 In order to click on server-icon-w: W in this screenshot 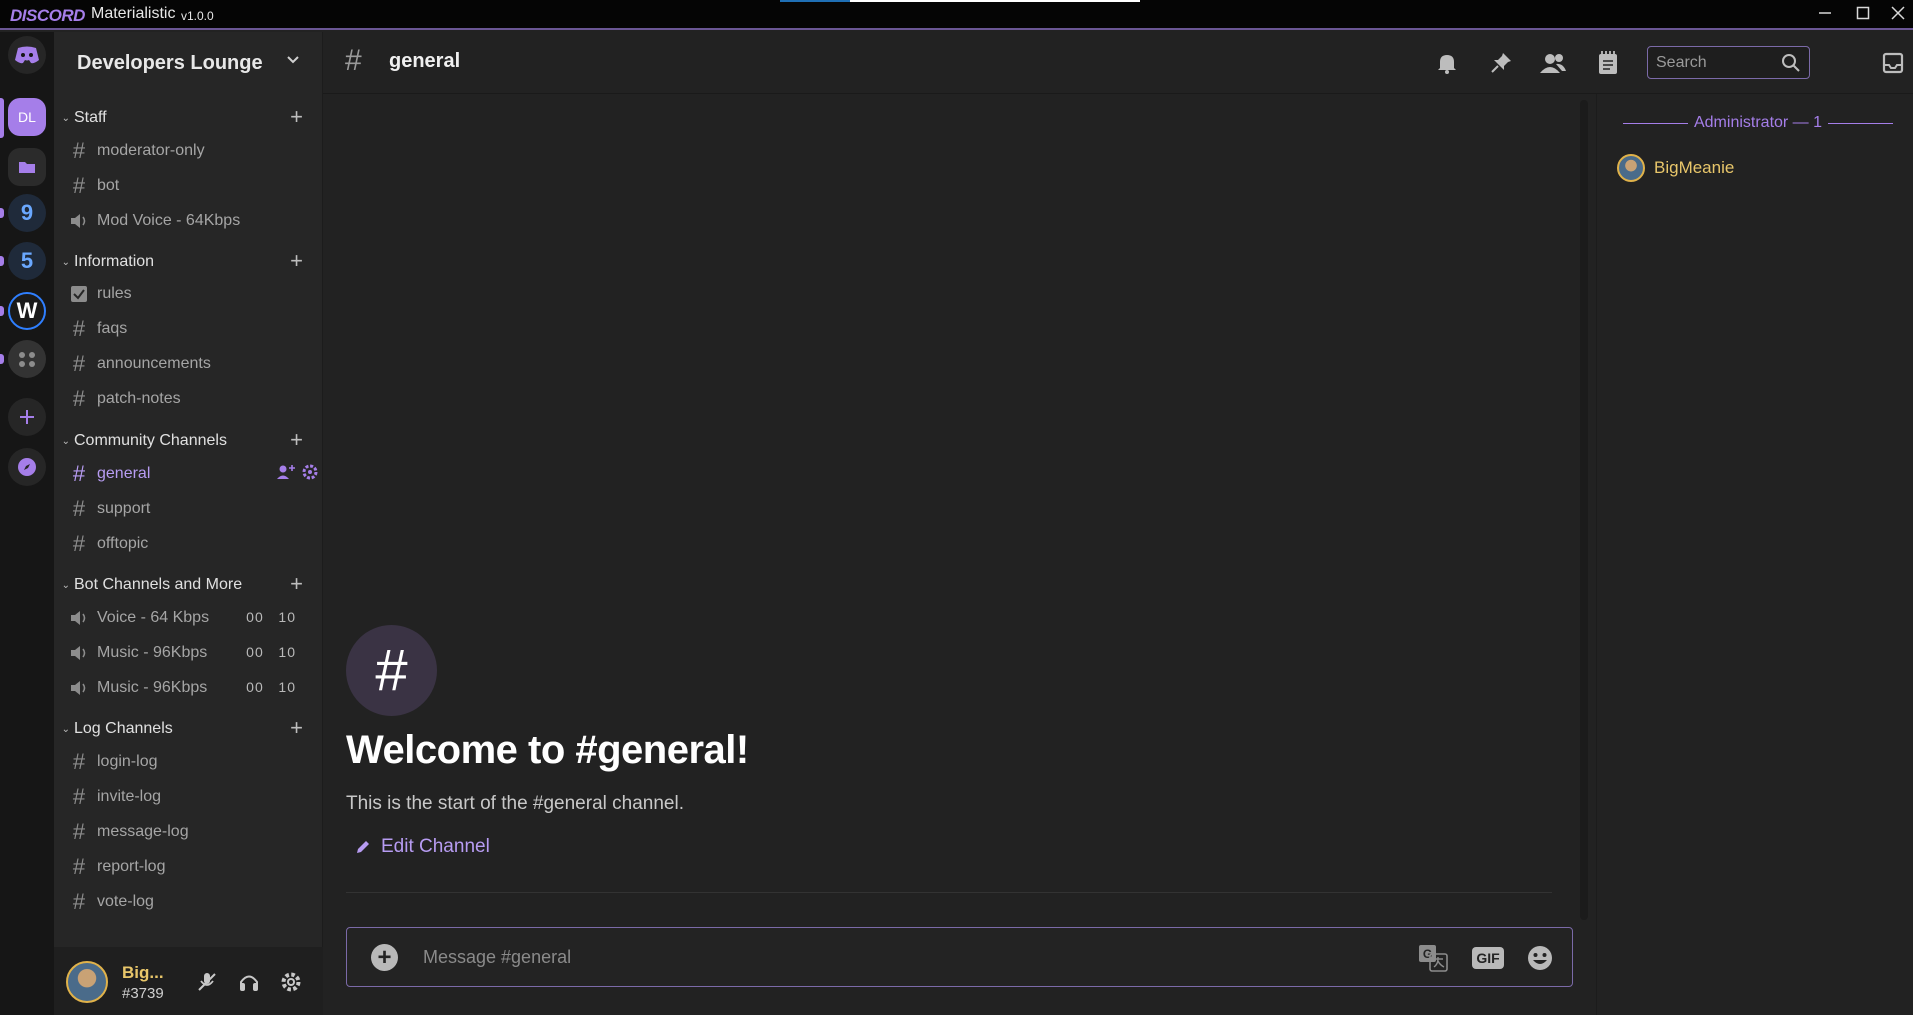, I will do `click(27, 311)`.